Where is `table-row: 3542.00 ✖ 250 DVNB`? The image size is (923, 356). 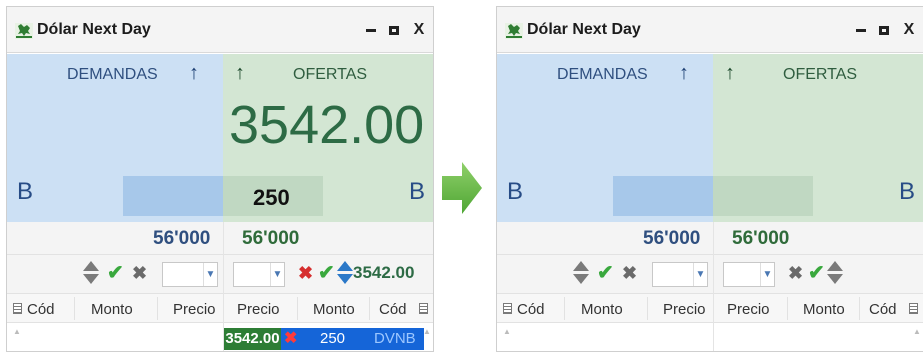 table-row: 3542.00 ✖ 250 DVNB is located at coordinates (324, 339).